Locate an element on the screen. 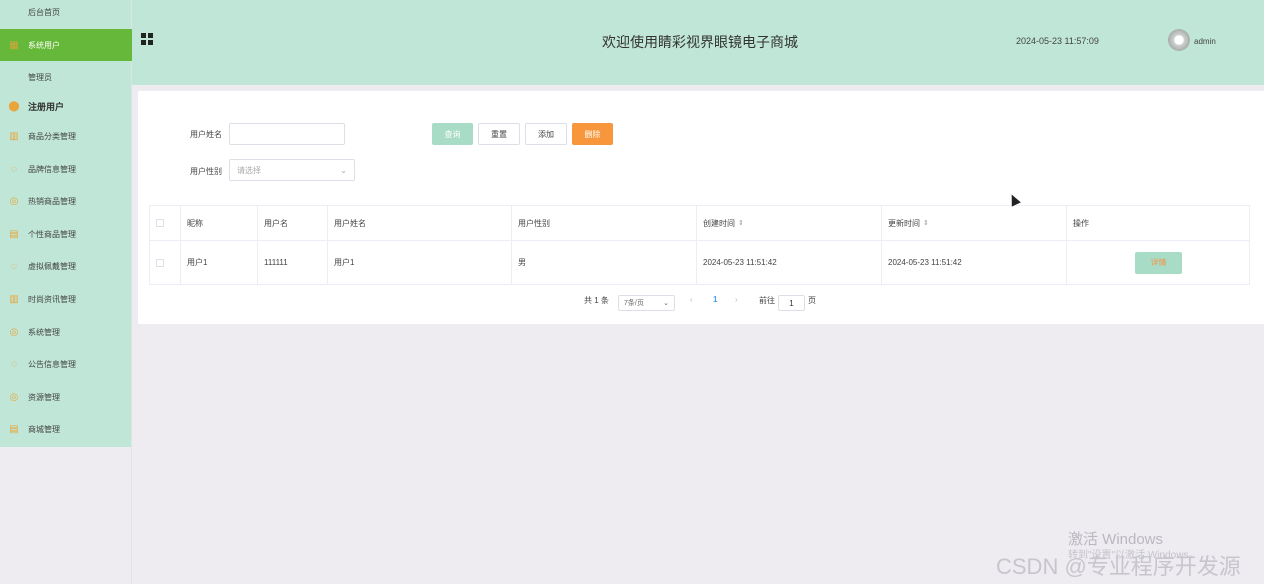 The width and height of the screenshot is (1264, 584). sidebar-item-custom: ▤ 个性商品管理 is located at coordinates (66, 234).